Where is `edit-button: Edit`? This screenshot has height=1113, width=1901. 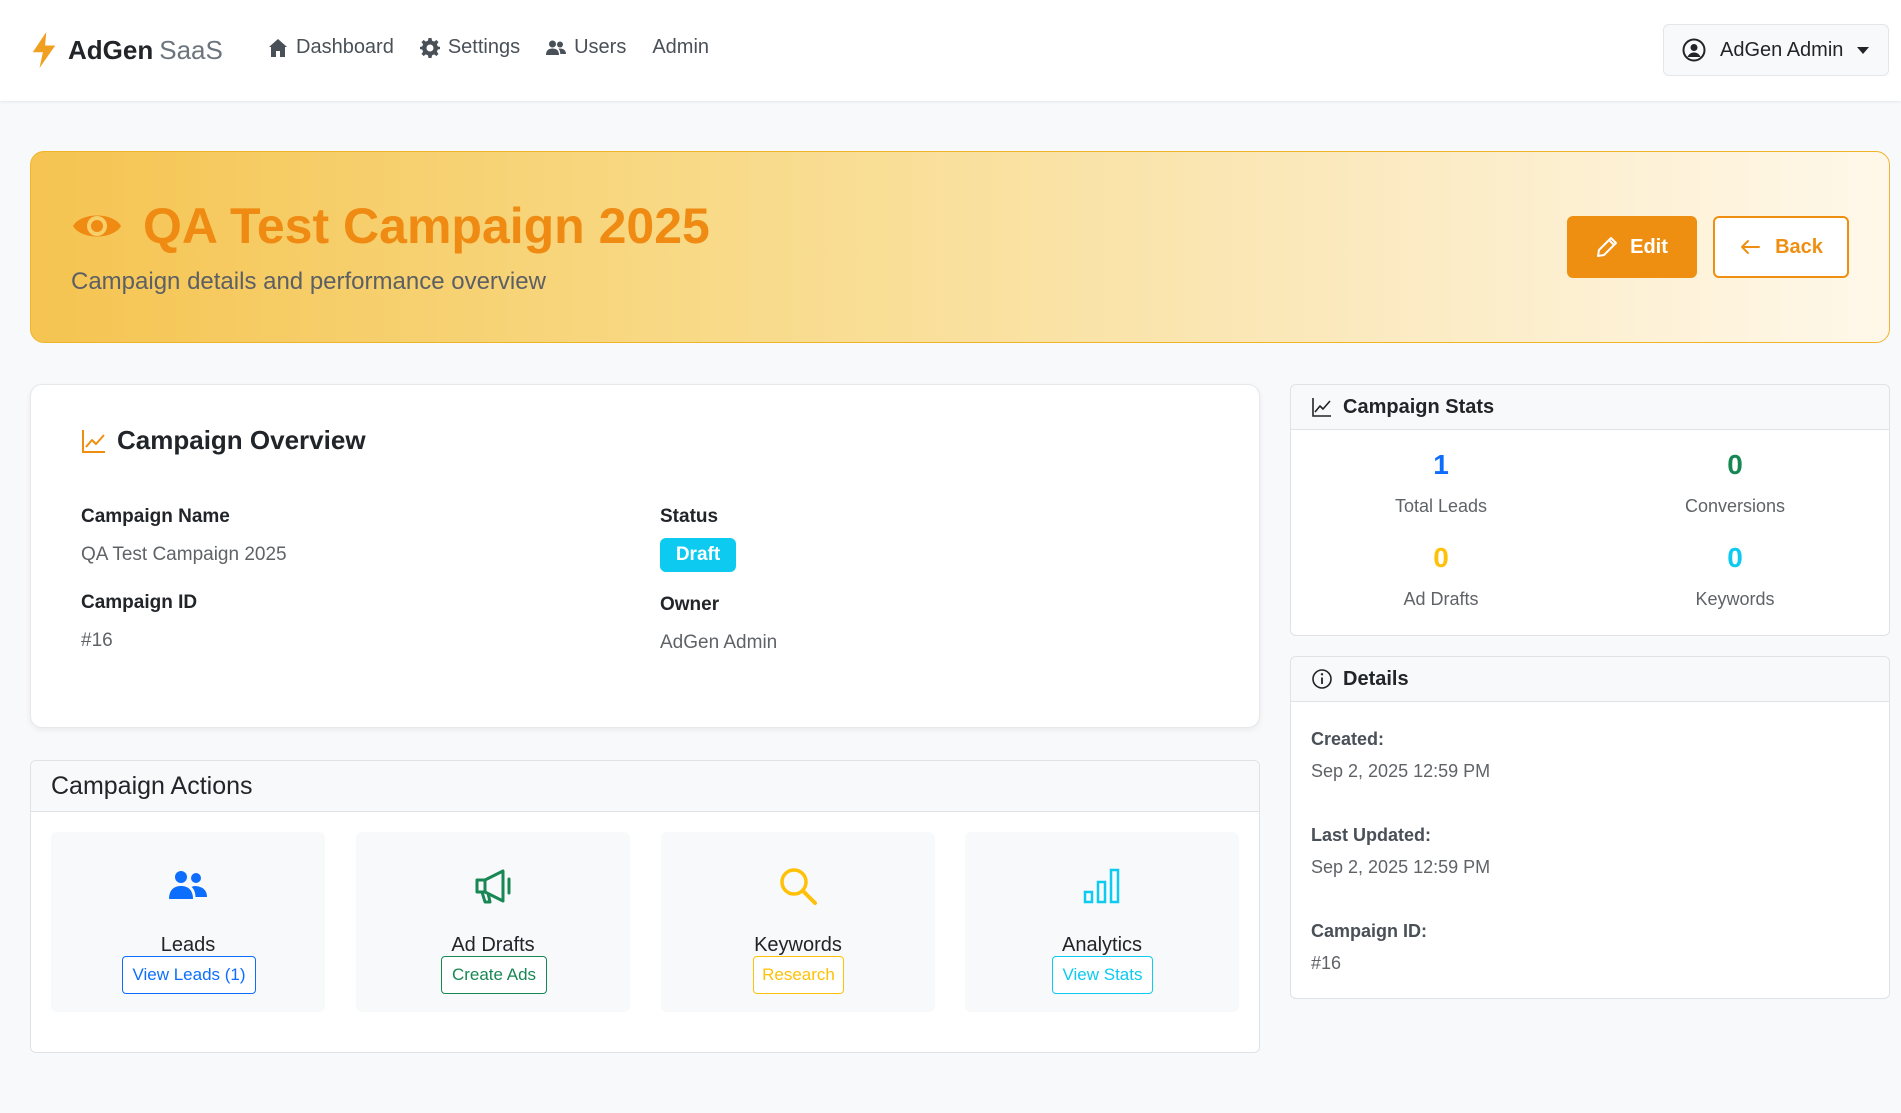
edit-button: Edit is located at coordinates (1632, 247).